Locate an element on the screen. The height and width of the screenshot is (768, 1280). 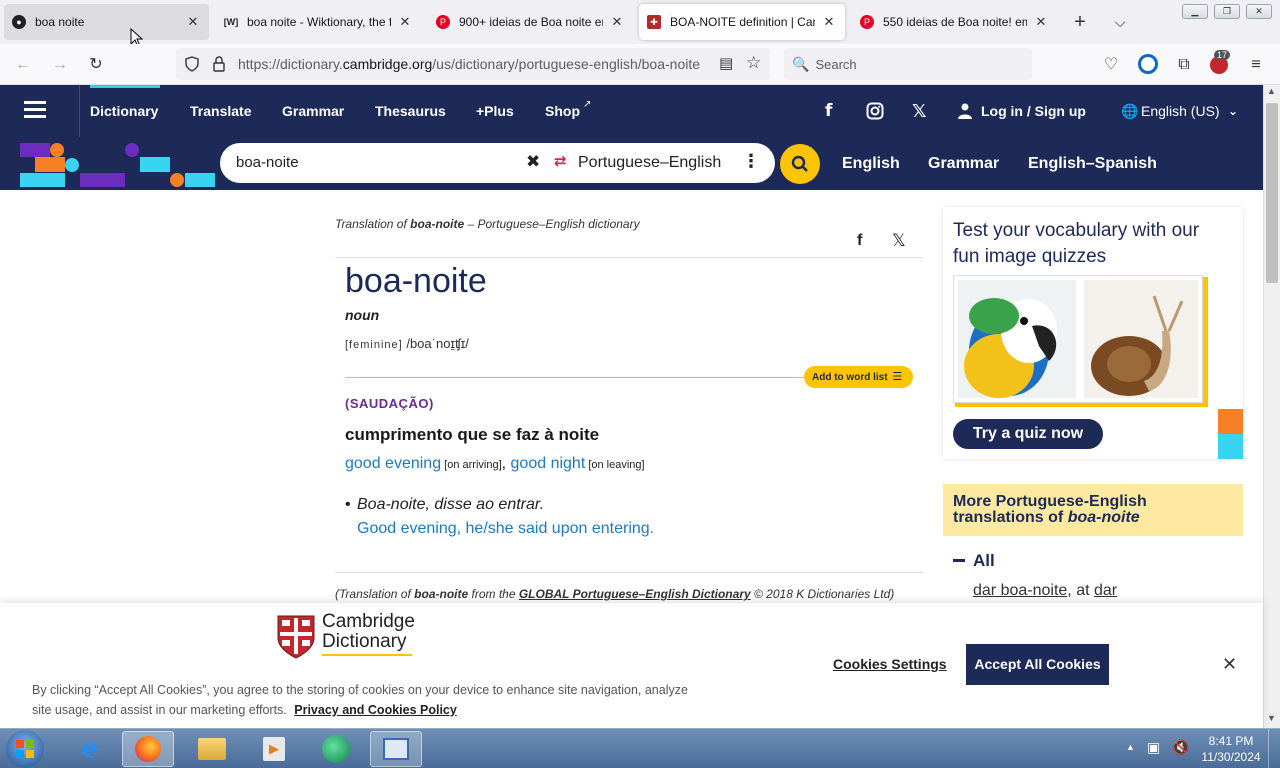
quick-link-english: English is located at coordinates (871, 163).